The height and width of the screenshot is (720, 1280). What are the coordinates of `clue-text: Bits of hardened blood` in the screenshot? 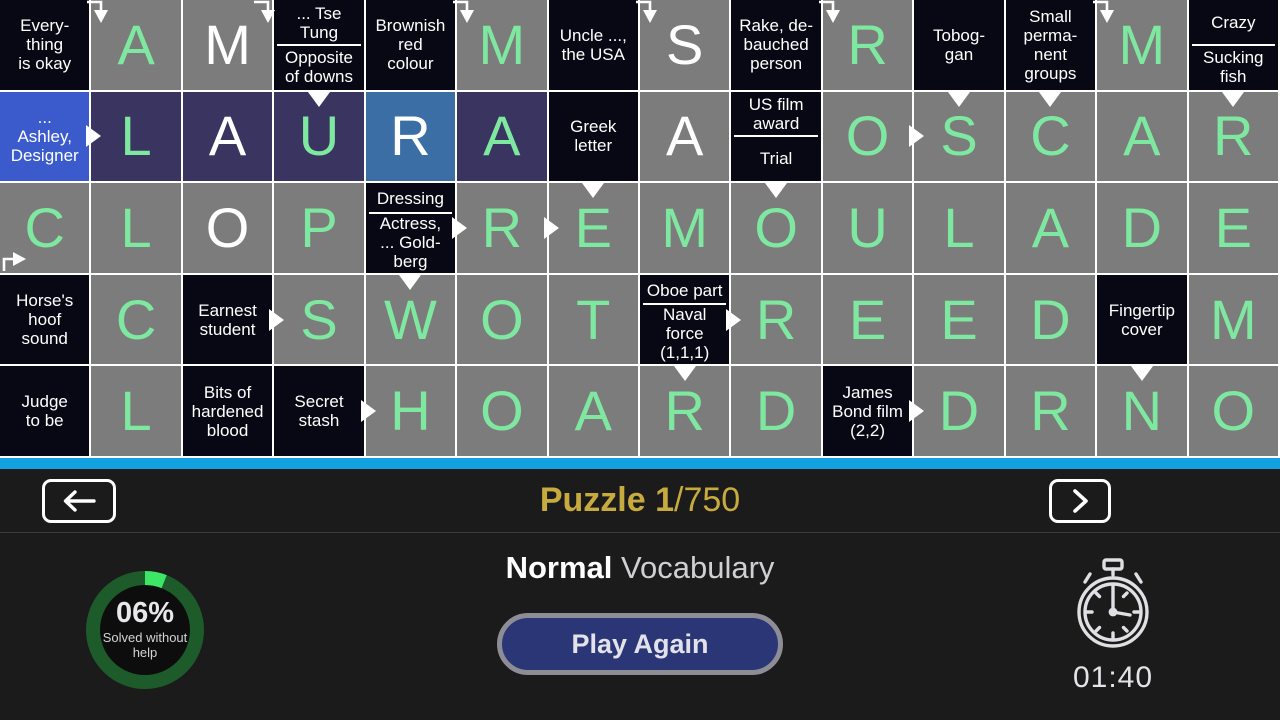 It's located at (227, 411).